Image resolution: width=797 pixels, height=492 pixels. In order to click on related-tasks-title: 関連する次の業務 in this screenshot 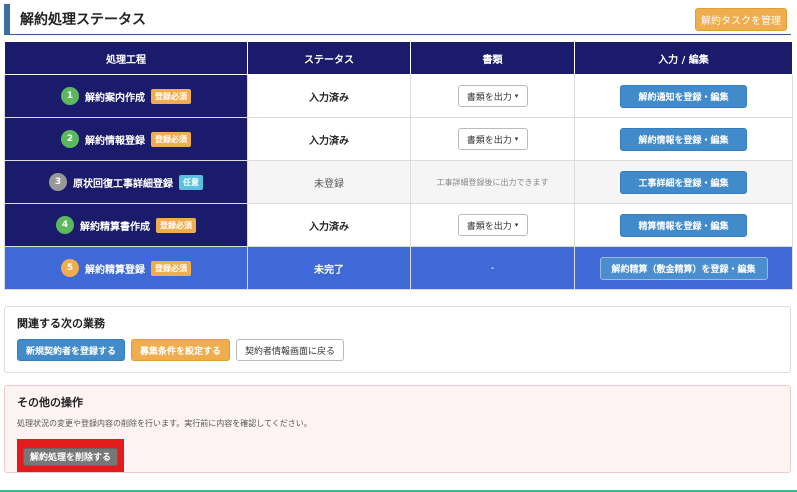, I will do `click(61, 323)`.